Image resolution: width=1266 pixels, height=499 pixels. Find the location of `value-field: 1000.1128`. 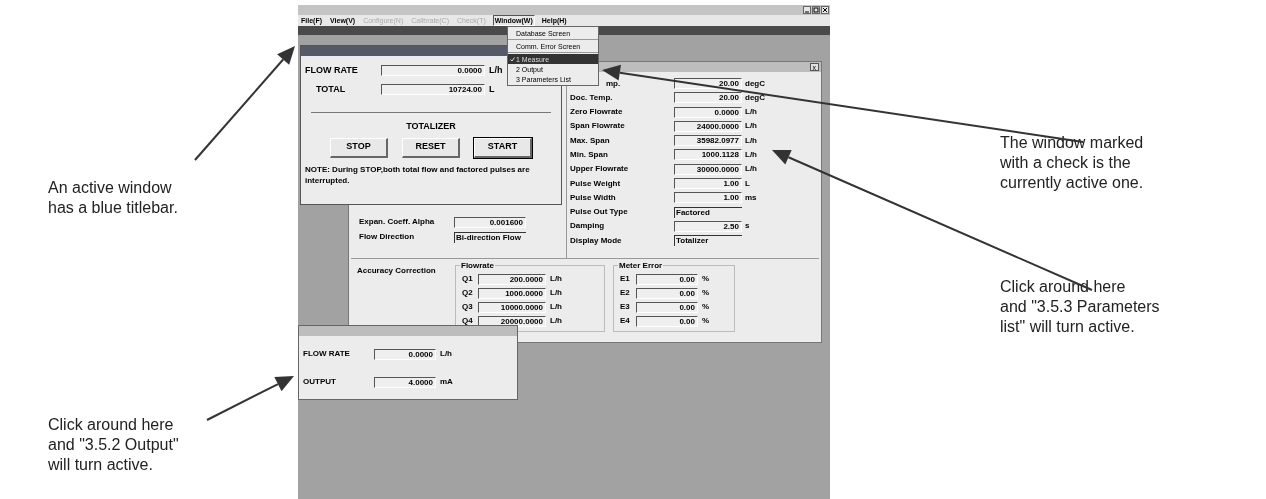

value-field: 1000.1128 is located at coordinates (708, 155).